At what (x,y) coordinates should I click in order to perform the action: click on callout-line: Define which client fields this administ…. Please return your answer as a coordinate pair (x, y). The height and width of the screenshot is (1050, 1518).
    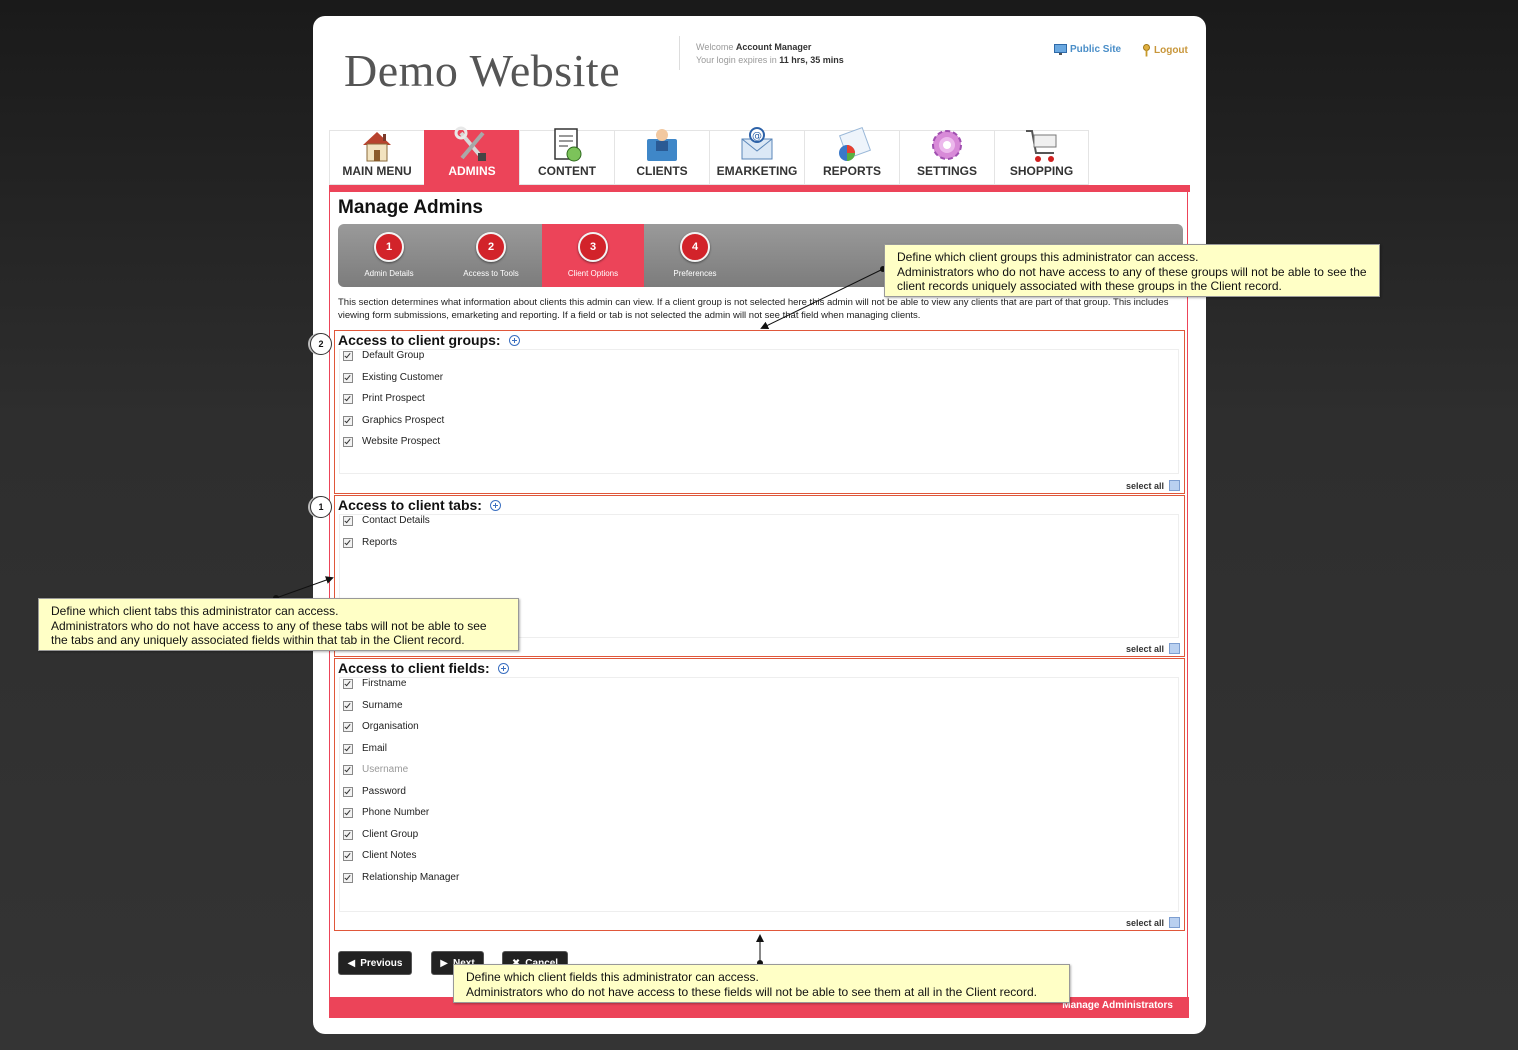
    Looking at the image, I should click on (612, 977).